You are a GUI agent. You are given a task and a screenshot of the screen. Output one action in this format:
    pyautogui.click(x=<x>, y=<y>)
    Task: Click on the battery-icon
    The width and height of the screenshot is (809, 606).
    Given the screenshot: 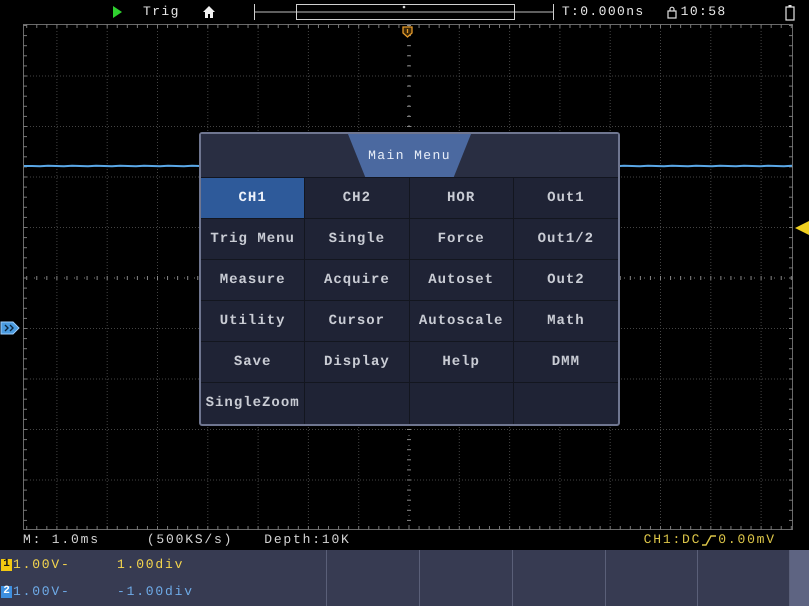 What is the action you would take?
    pyautogui.click(x=789, y=12)
    